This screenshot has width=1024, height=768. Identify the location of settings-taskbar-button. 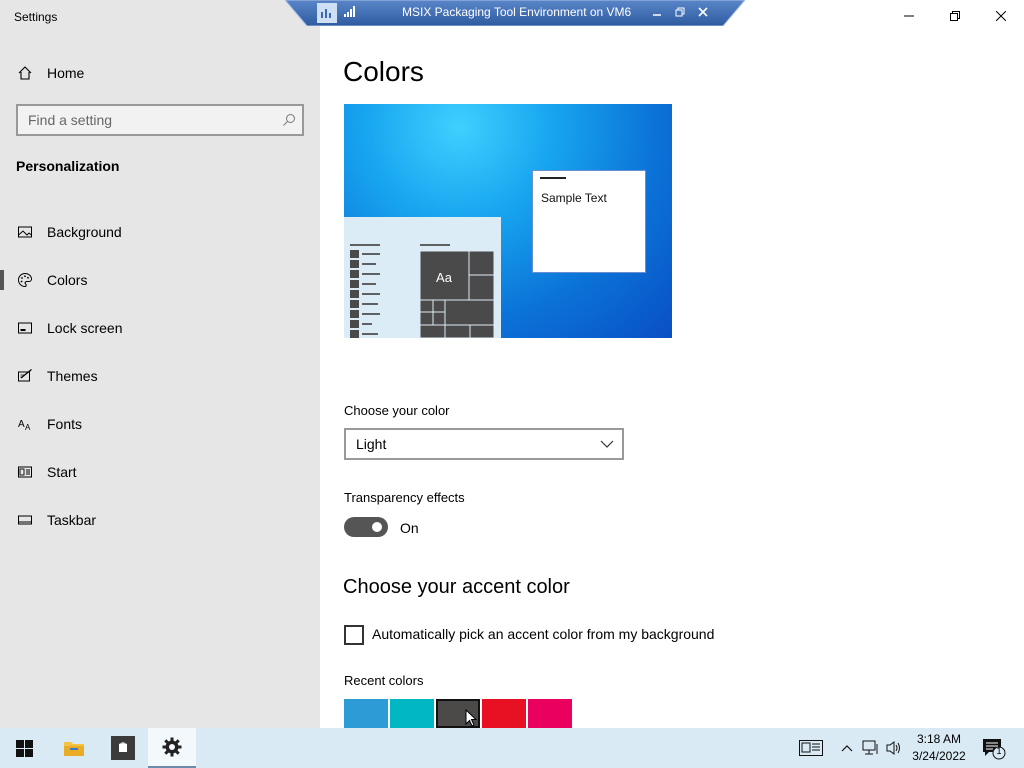
(172, 748).